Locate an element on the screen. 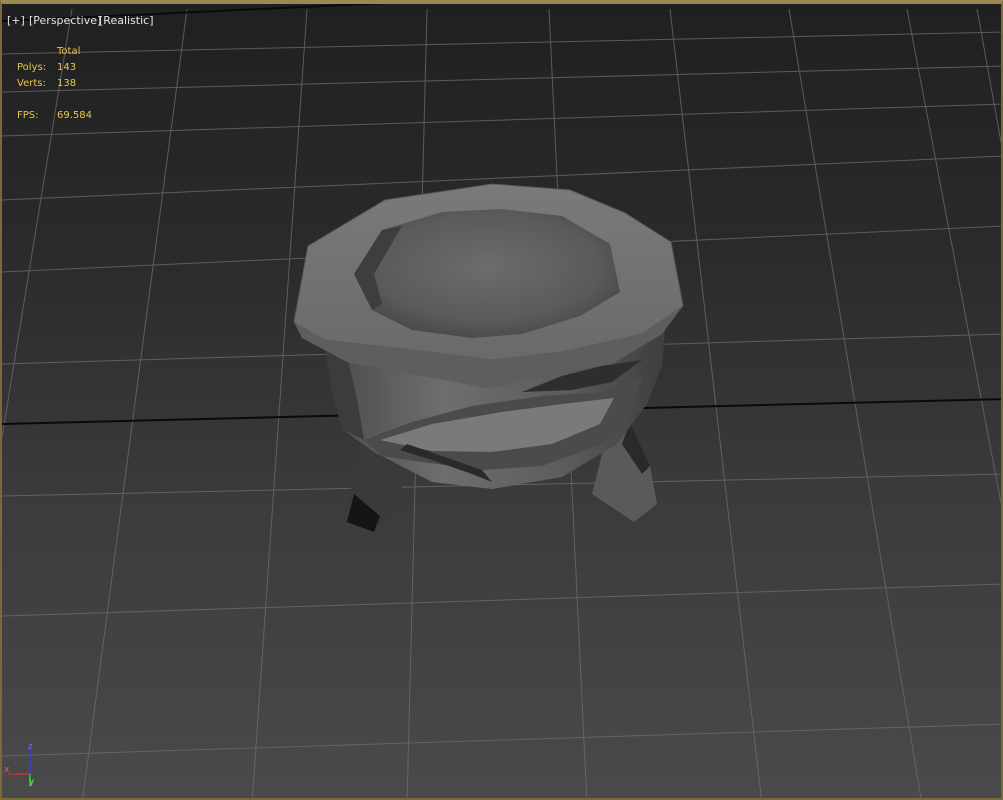 The image size is (1003, 800). axis-tripod-gizmo: z x y is located at coordinates (19, 764).